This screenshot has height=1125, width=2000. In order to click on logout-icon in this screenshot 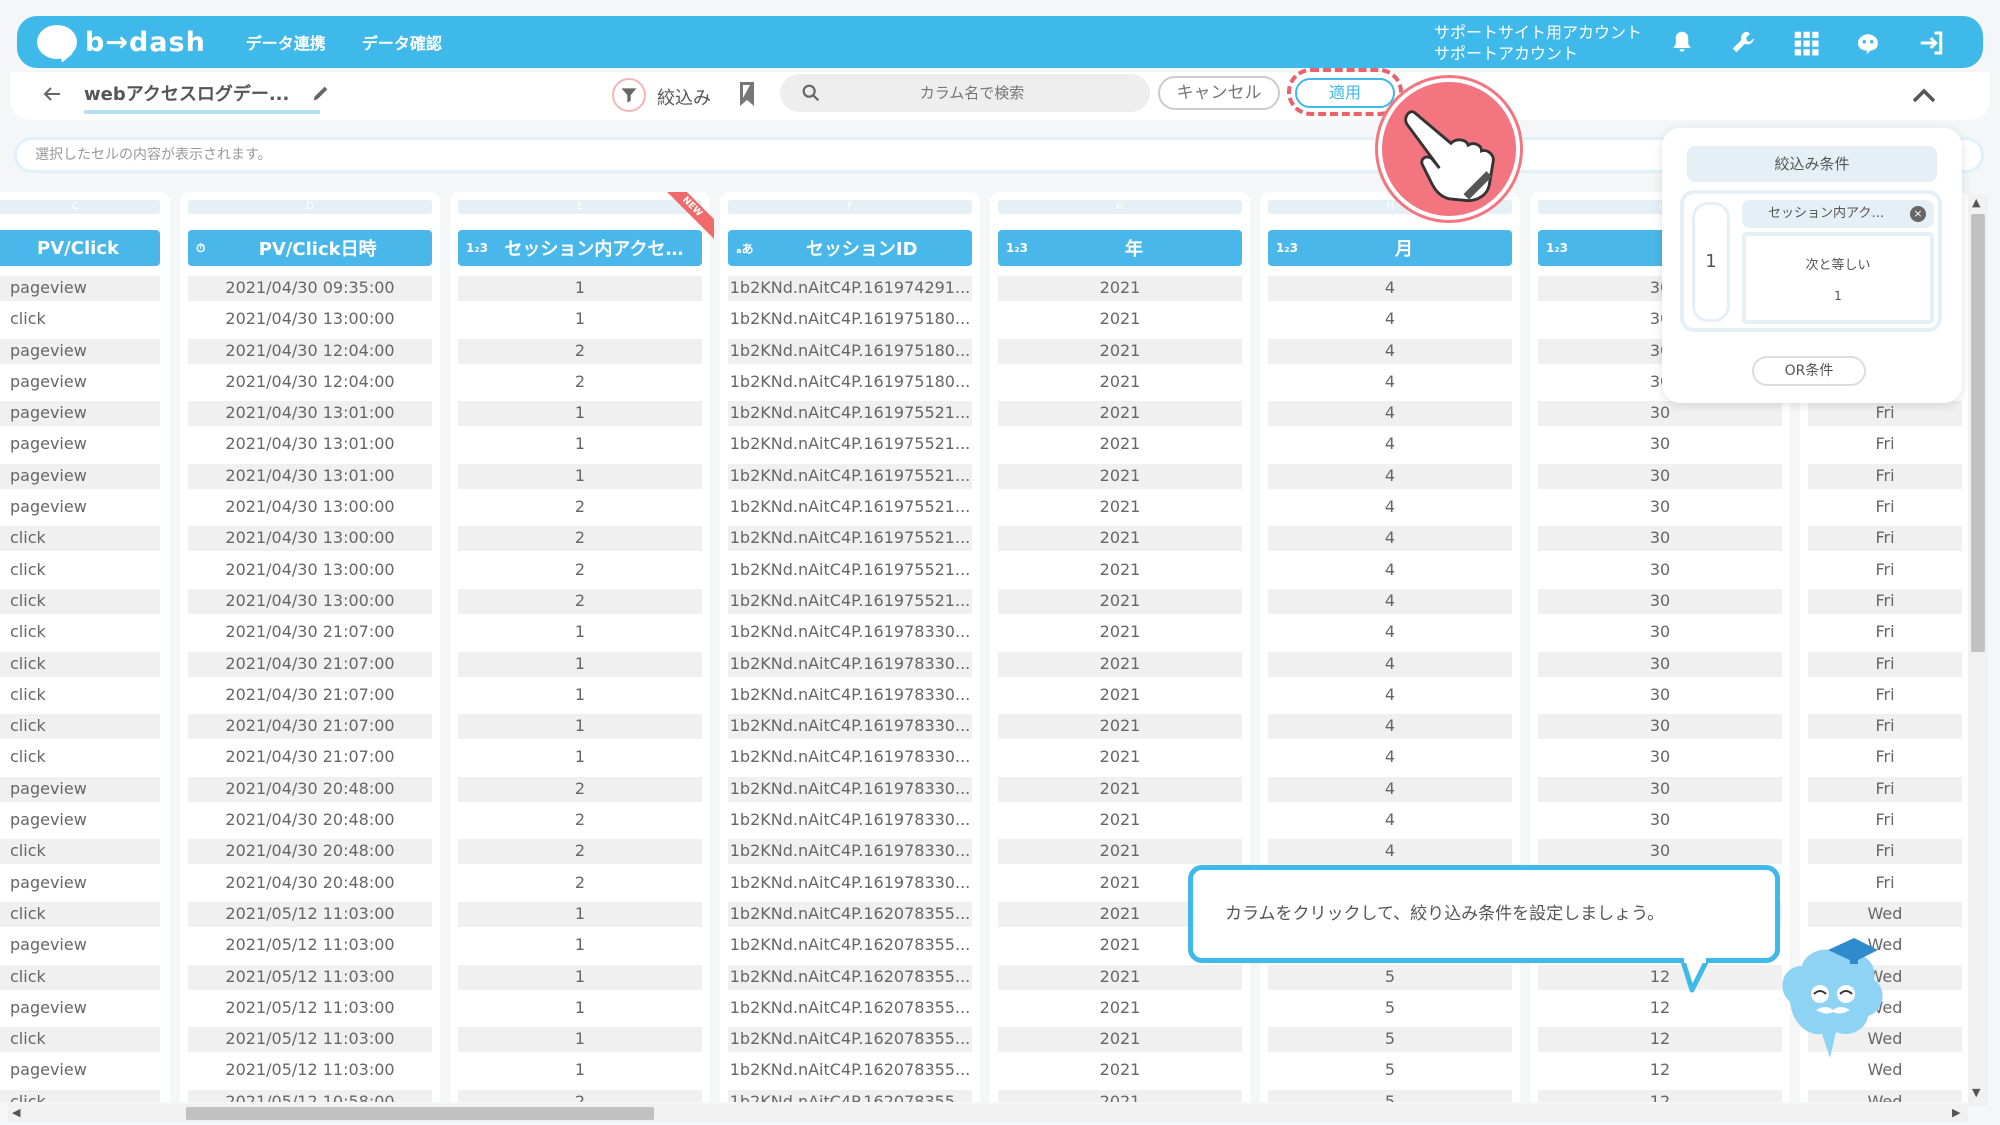, I will do `click(1932, 43)`.